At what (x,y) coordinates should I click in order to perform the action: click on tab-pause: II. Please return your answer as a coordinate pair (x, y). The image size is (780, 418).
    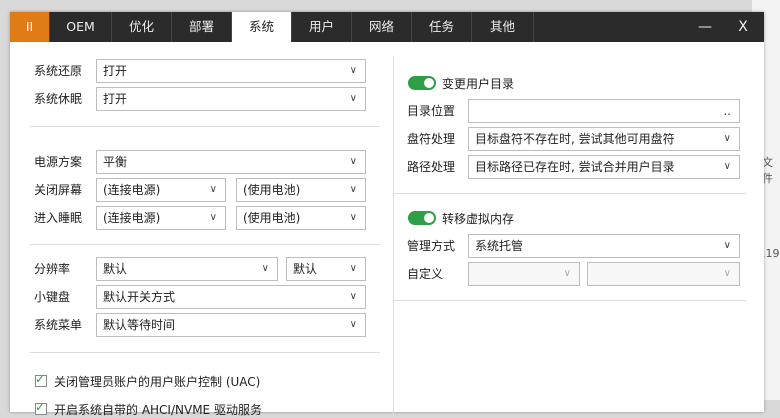
    Looking at the image, I should click on (30, 27).